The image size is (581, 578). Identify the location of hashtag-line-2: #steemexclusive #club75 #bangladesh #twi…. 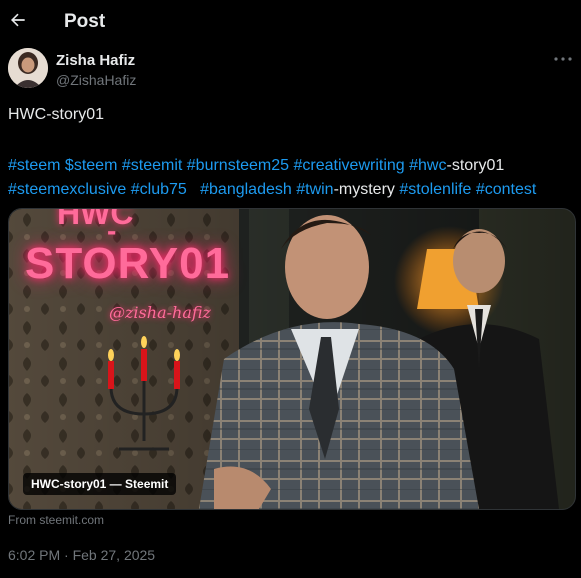
(293, 190).